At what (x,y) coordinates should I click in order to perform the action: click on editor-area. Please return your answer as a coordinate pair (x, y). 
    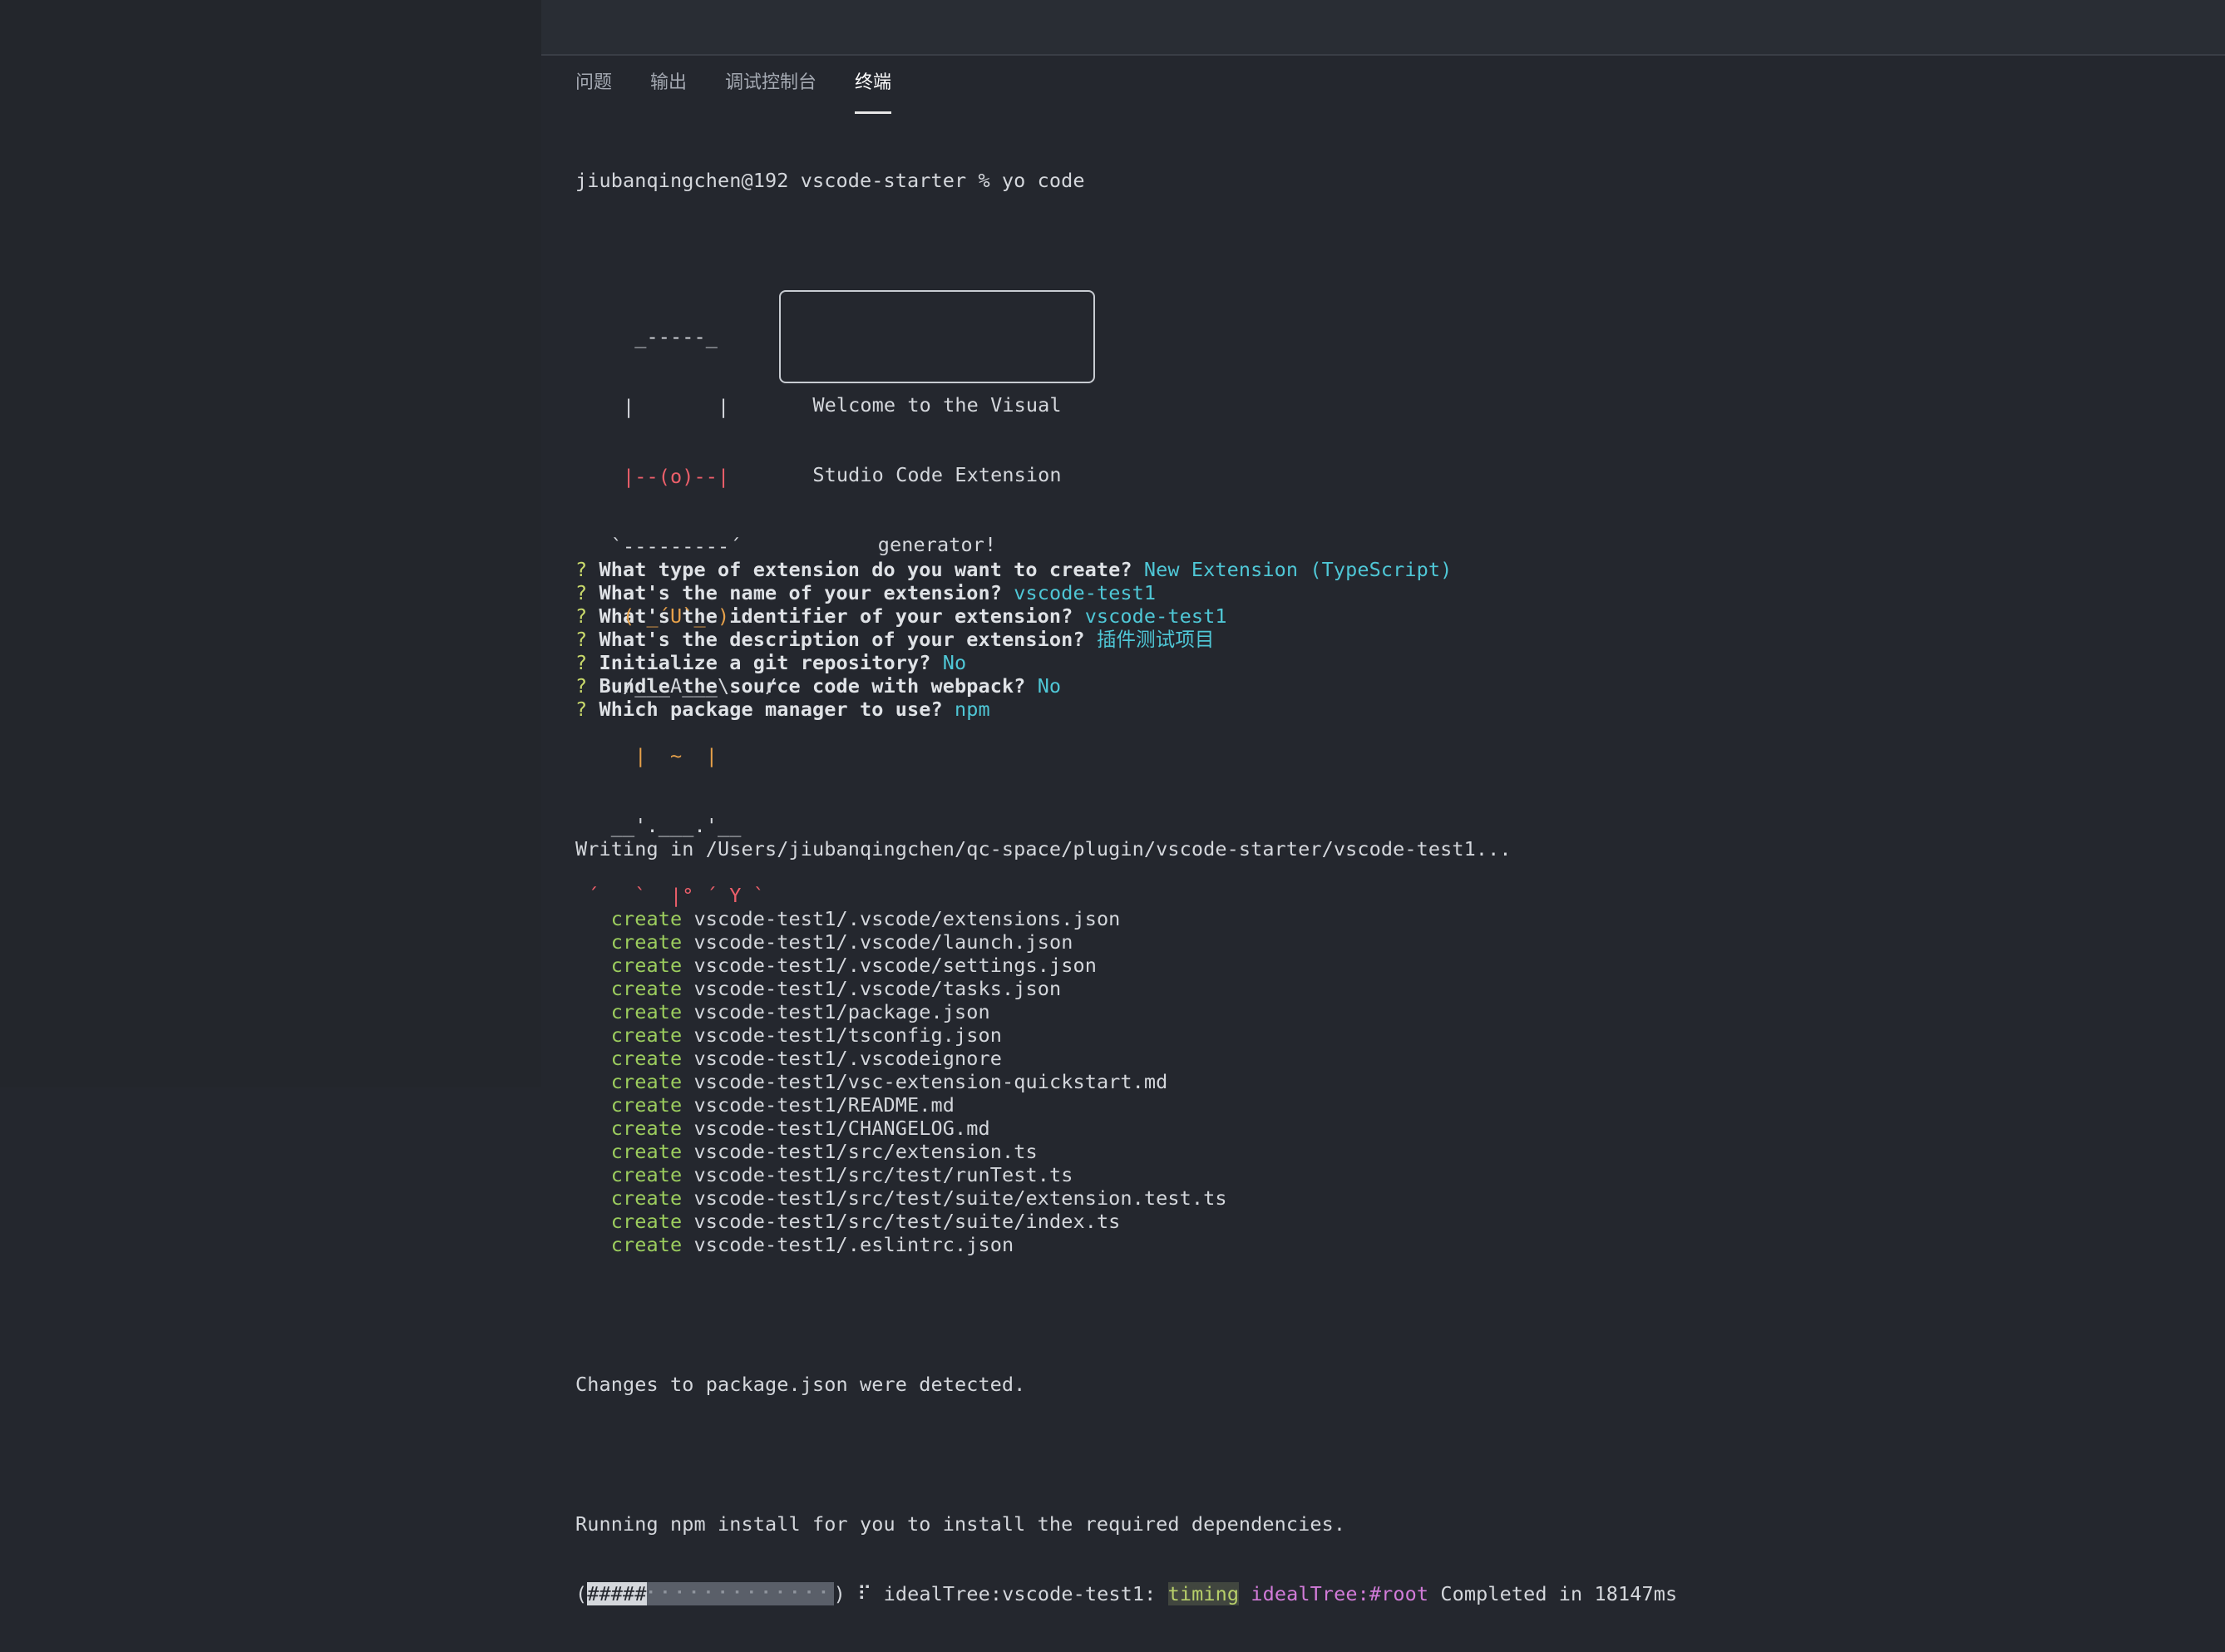
    Looking at the image, I should click on (1383, 28).